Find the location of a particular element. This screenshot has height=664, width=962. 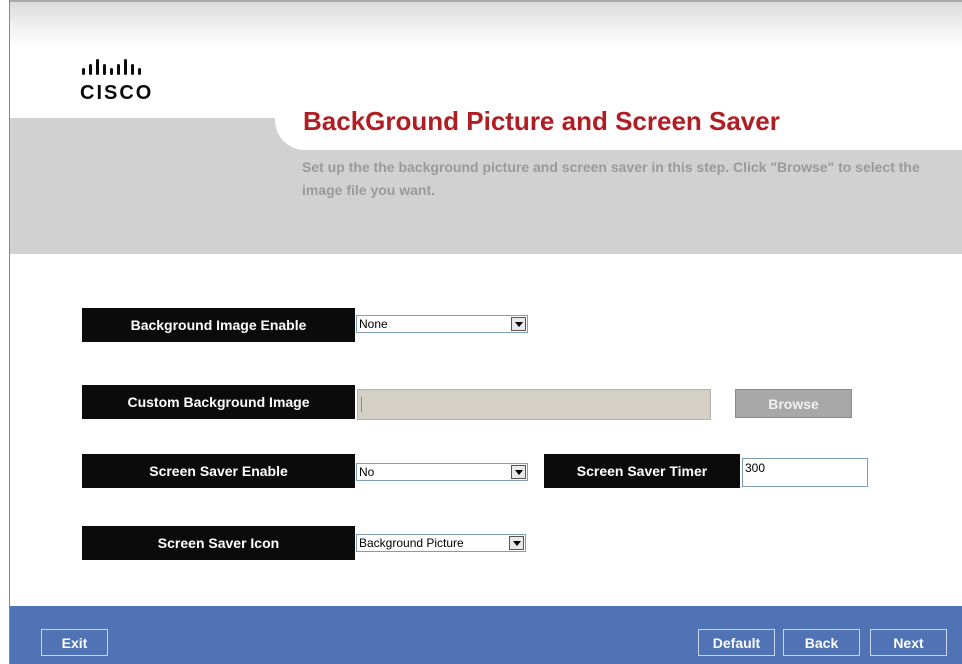

header-curve is located at coordinates (290, 134).